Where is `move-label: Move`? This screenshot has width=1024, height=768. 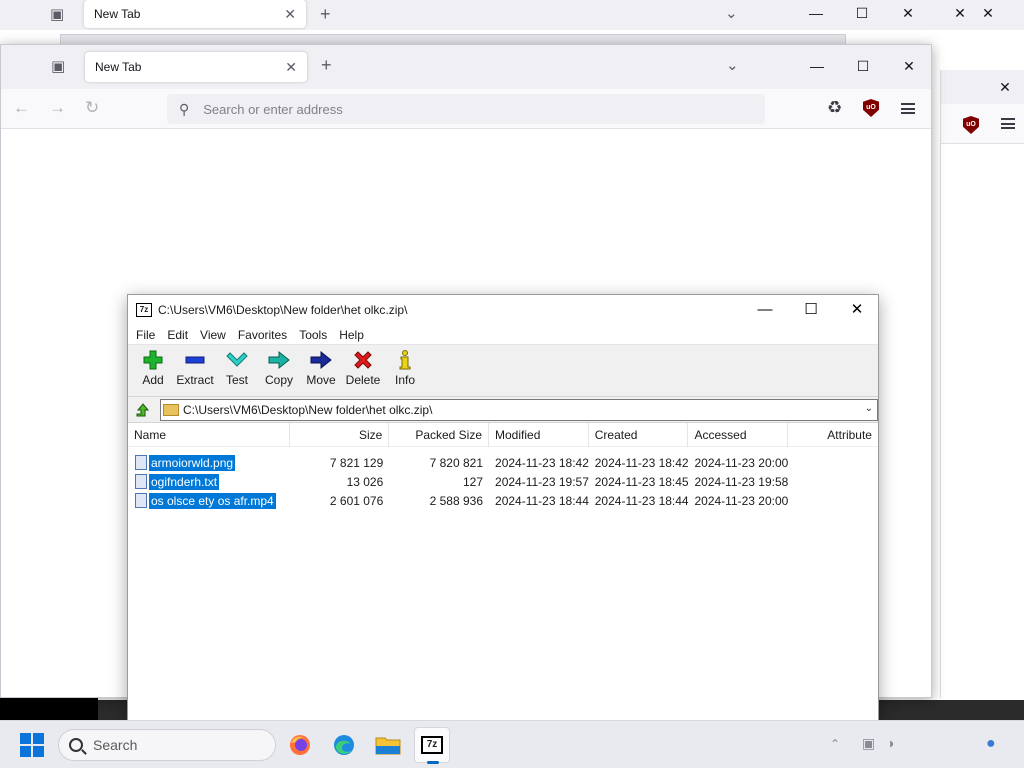
move-label: Move is located at coordinates (321, 380).